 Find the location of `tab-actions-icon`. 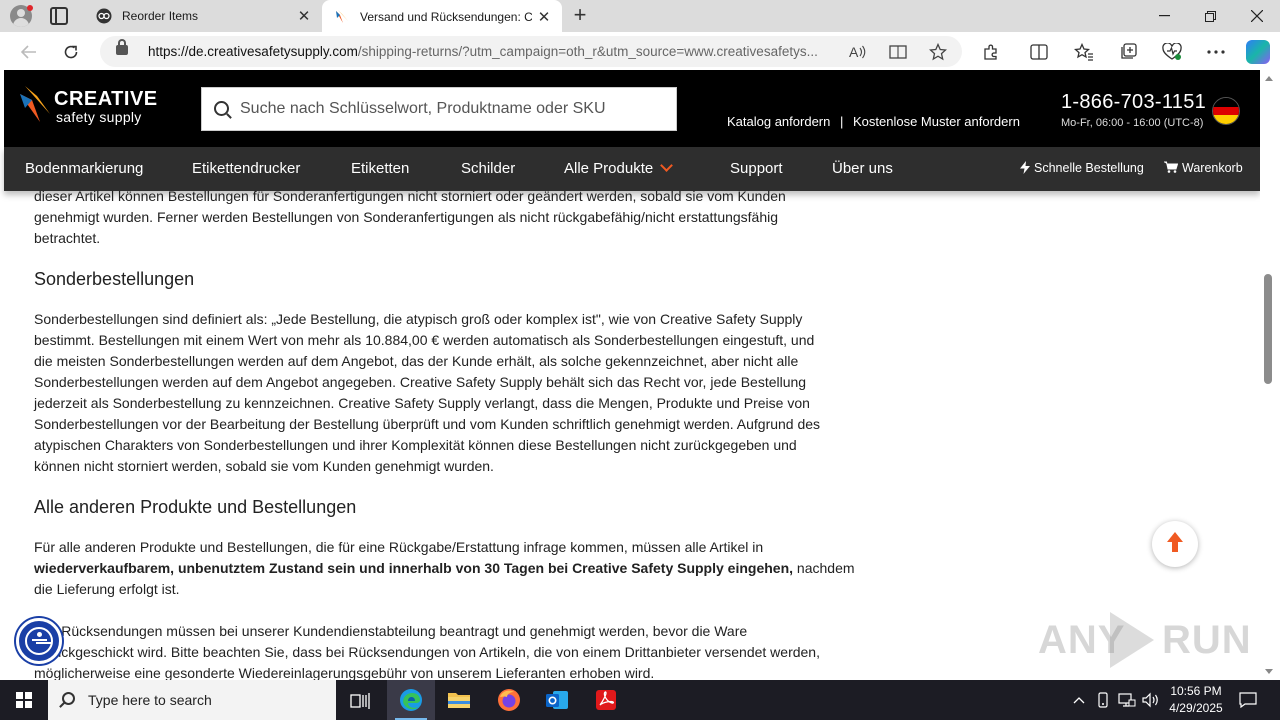

tab-actions-icon is located at coordinates (59, 16).